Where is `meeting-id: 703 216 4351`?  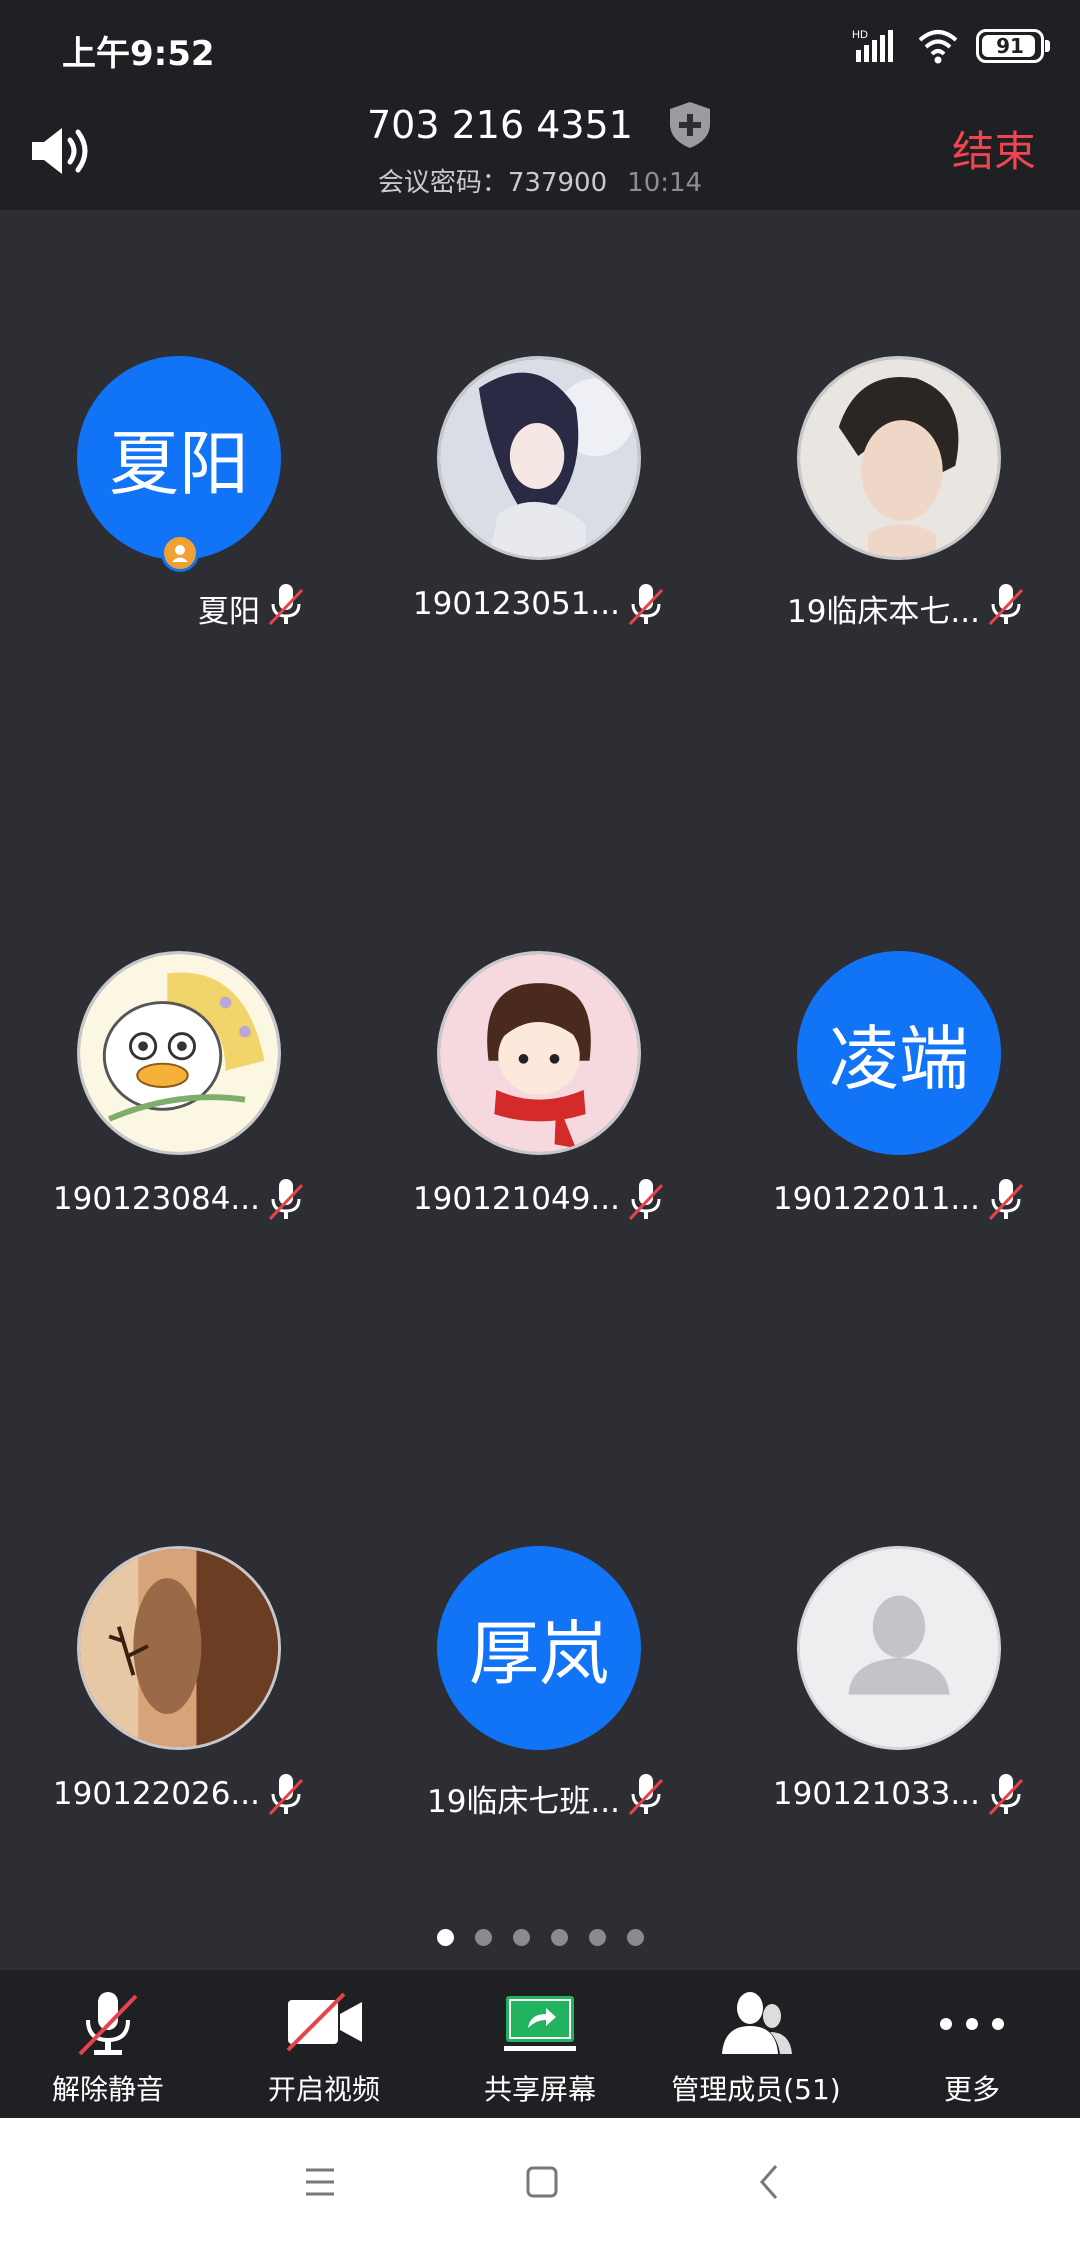 meeting-id: 703 216 4351 is located at coordinates (499, 125).